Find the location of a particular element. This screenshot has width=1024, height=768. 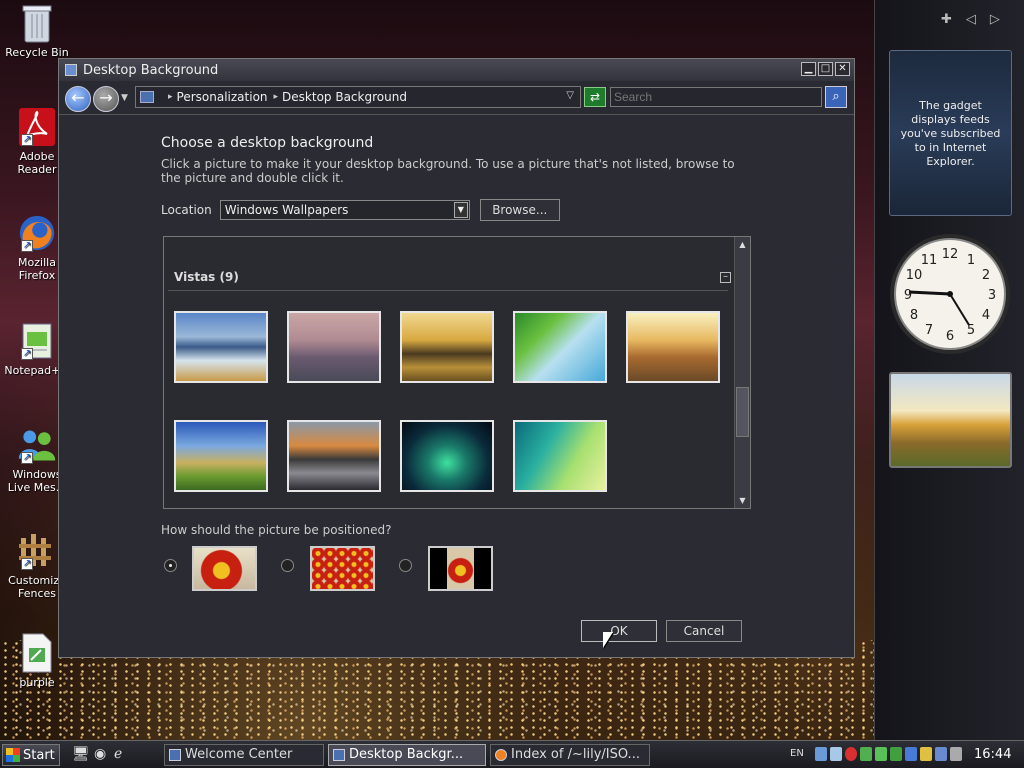

firefox-icon is located at coordinates (501, 755).